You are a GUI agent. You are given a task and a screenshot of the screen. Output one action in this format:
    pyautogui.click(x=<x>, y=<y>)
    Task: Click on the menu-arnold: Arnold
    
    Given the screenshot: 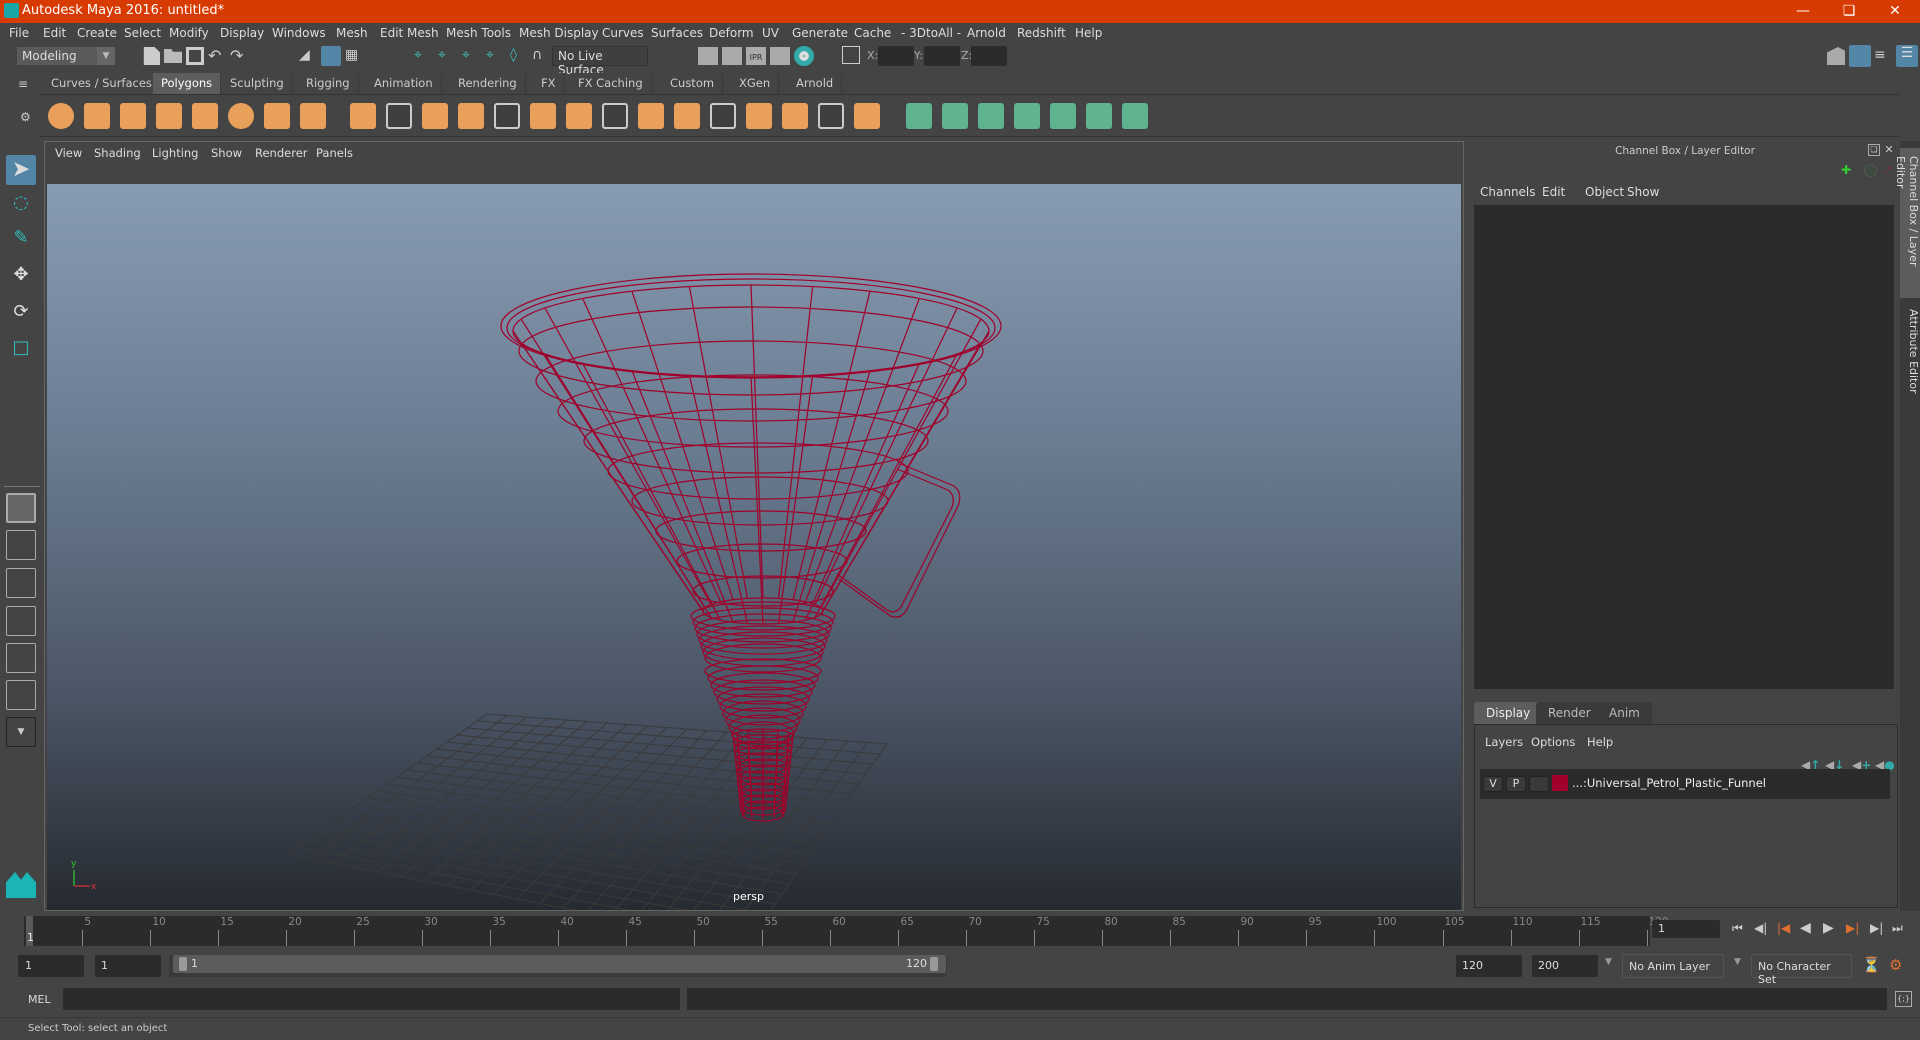 What is the action you would take?
    pyautogui.click(x=986, y=33)
    